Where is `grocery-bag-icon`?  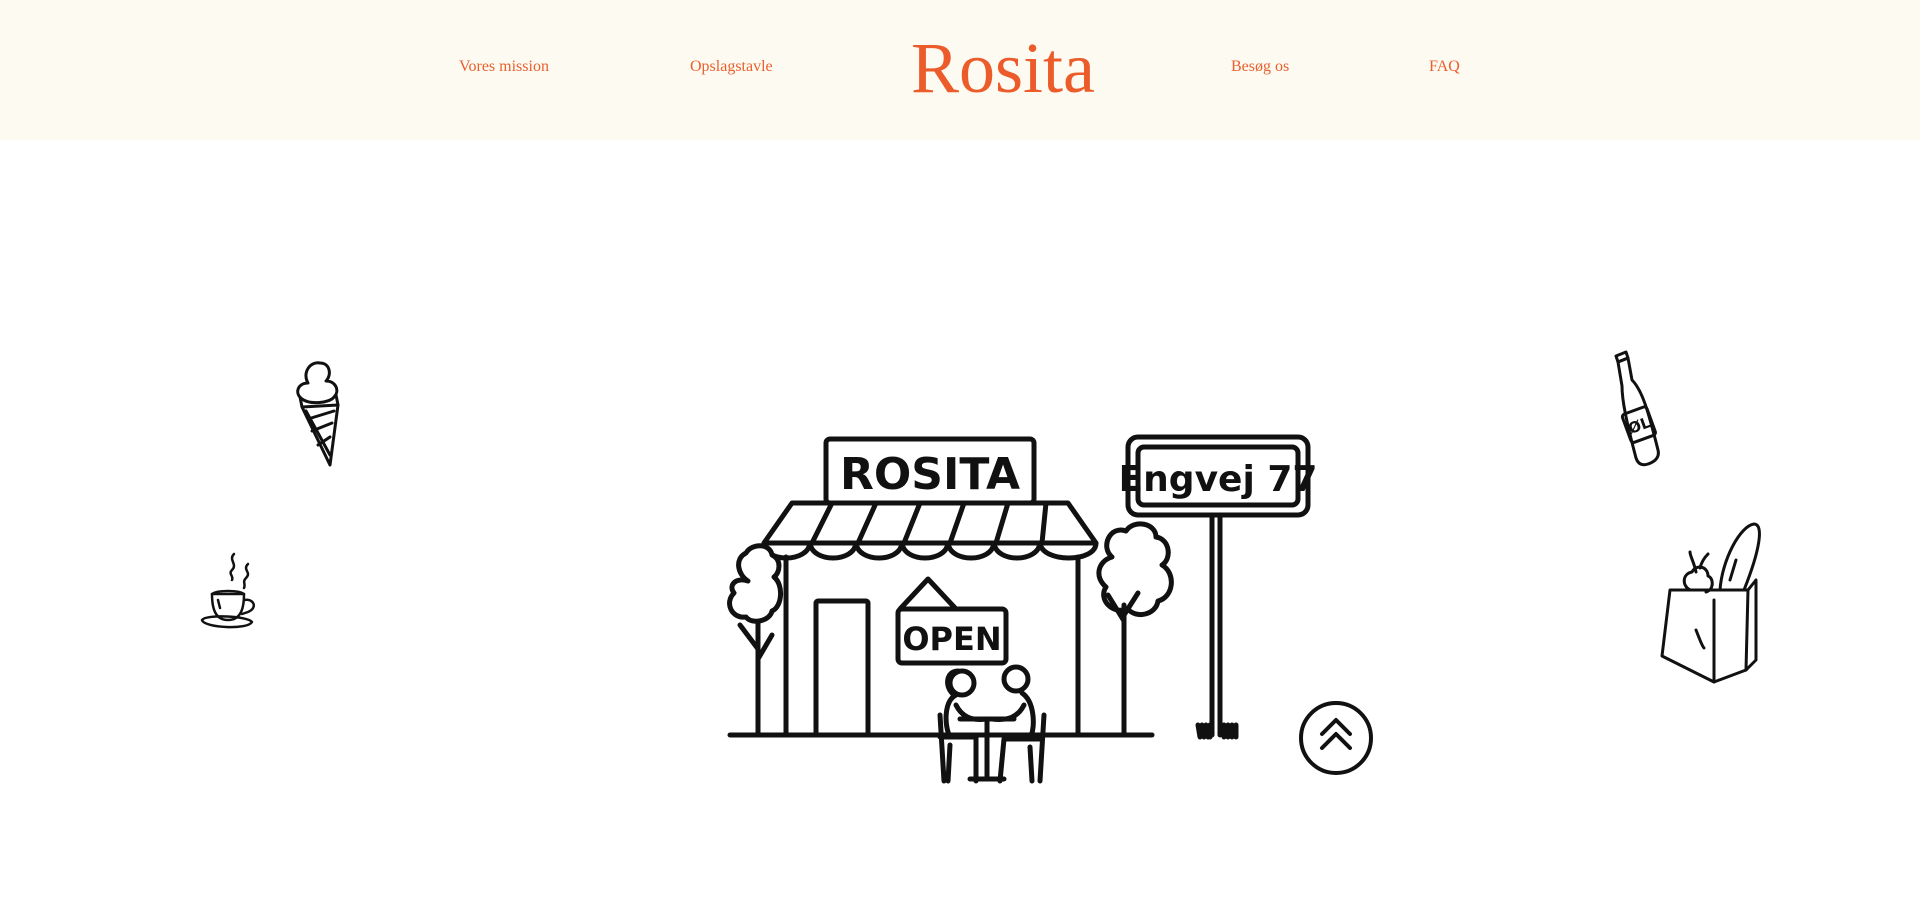
grocery-bag-icon is located at coordinates (1715, 605).